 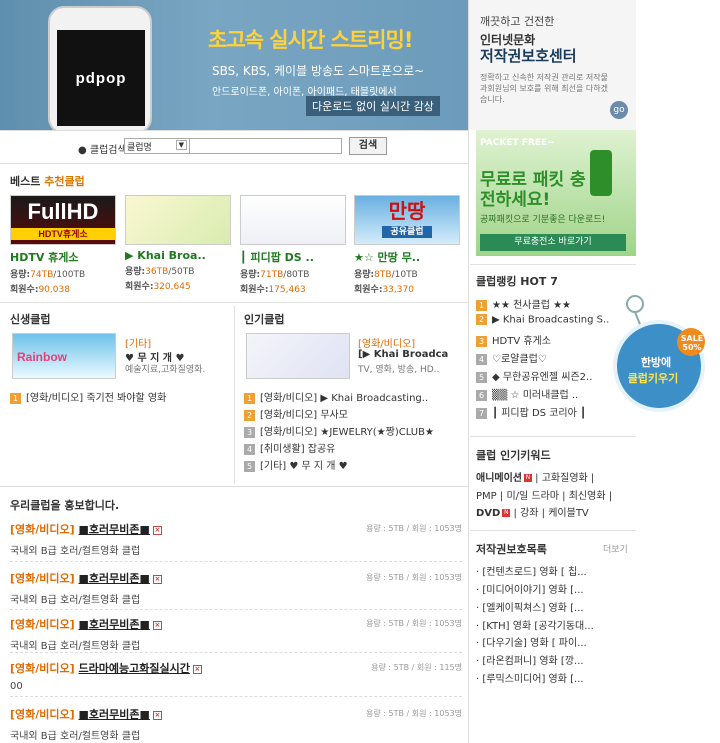 I want to click on best-club-name: HDTV 휴게소, so click(x=64, y=257).